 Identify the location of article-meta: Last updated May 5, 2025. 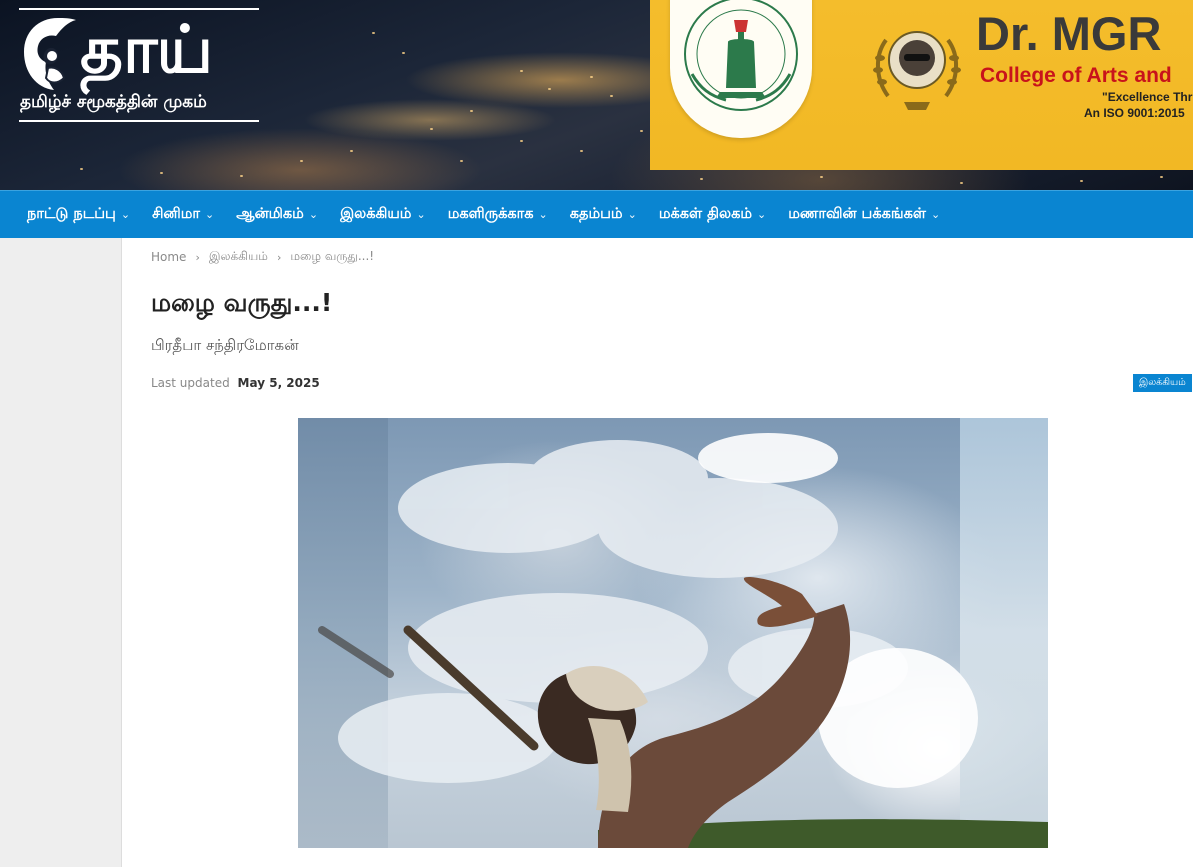
(235, 383).